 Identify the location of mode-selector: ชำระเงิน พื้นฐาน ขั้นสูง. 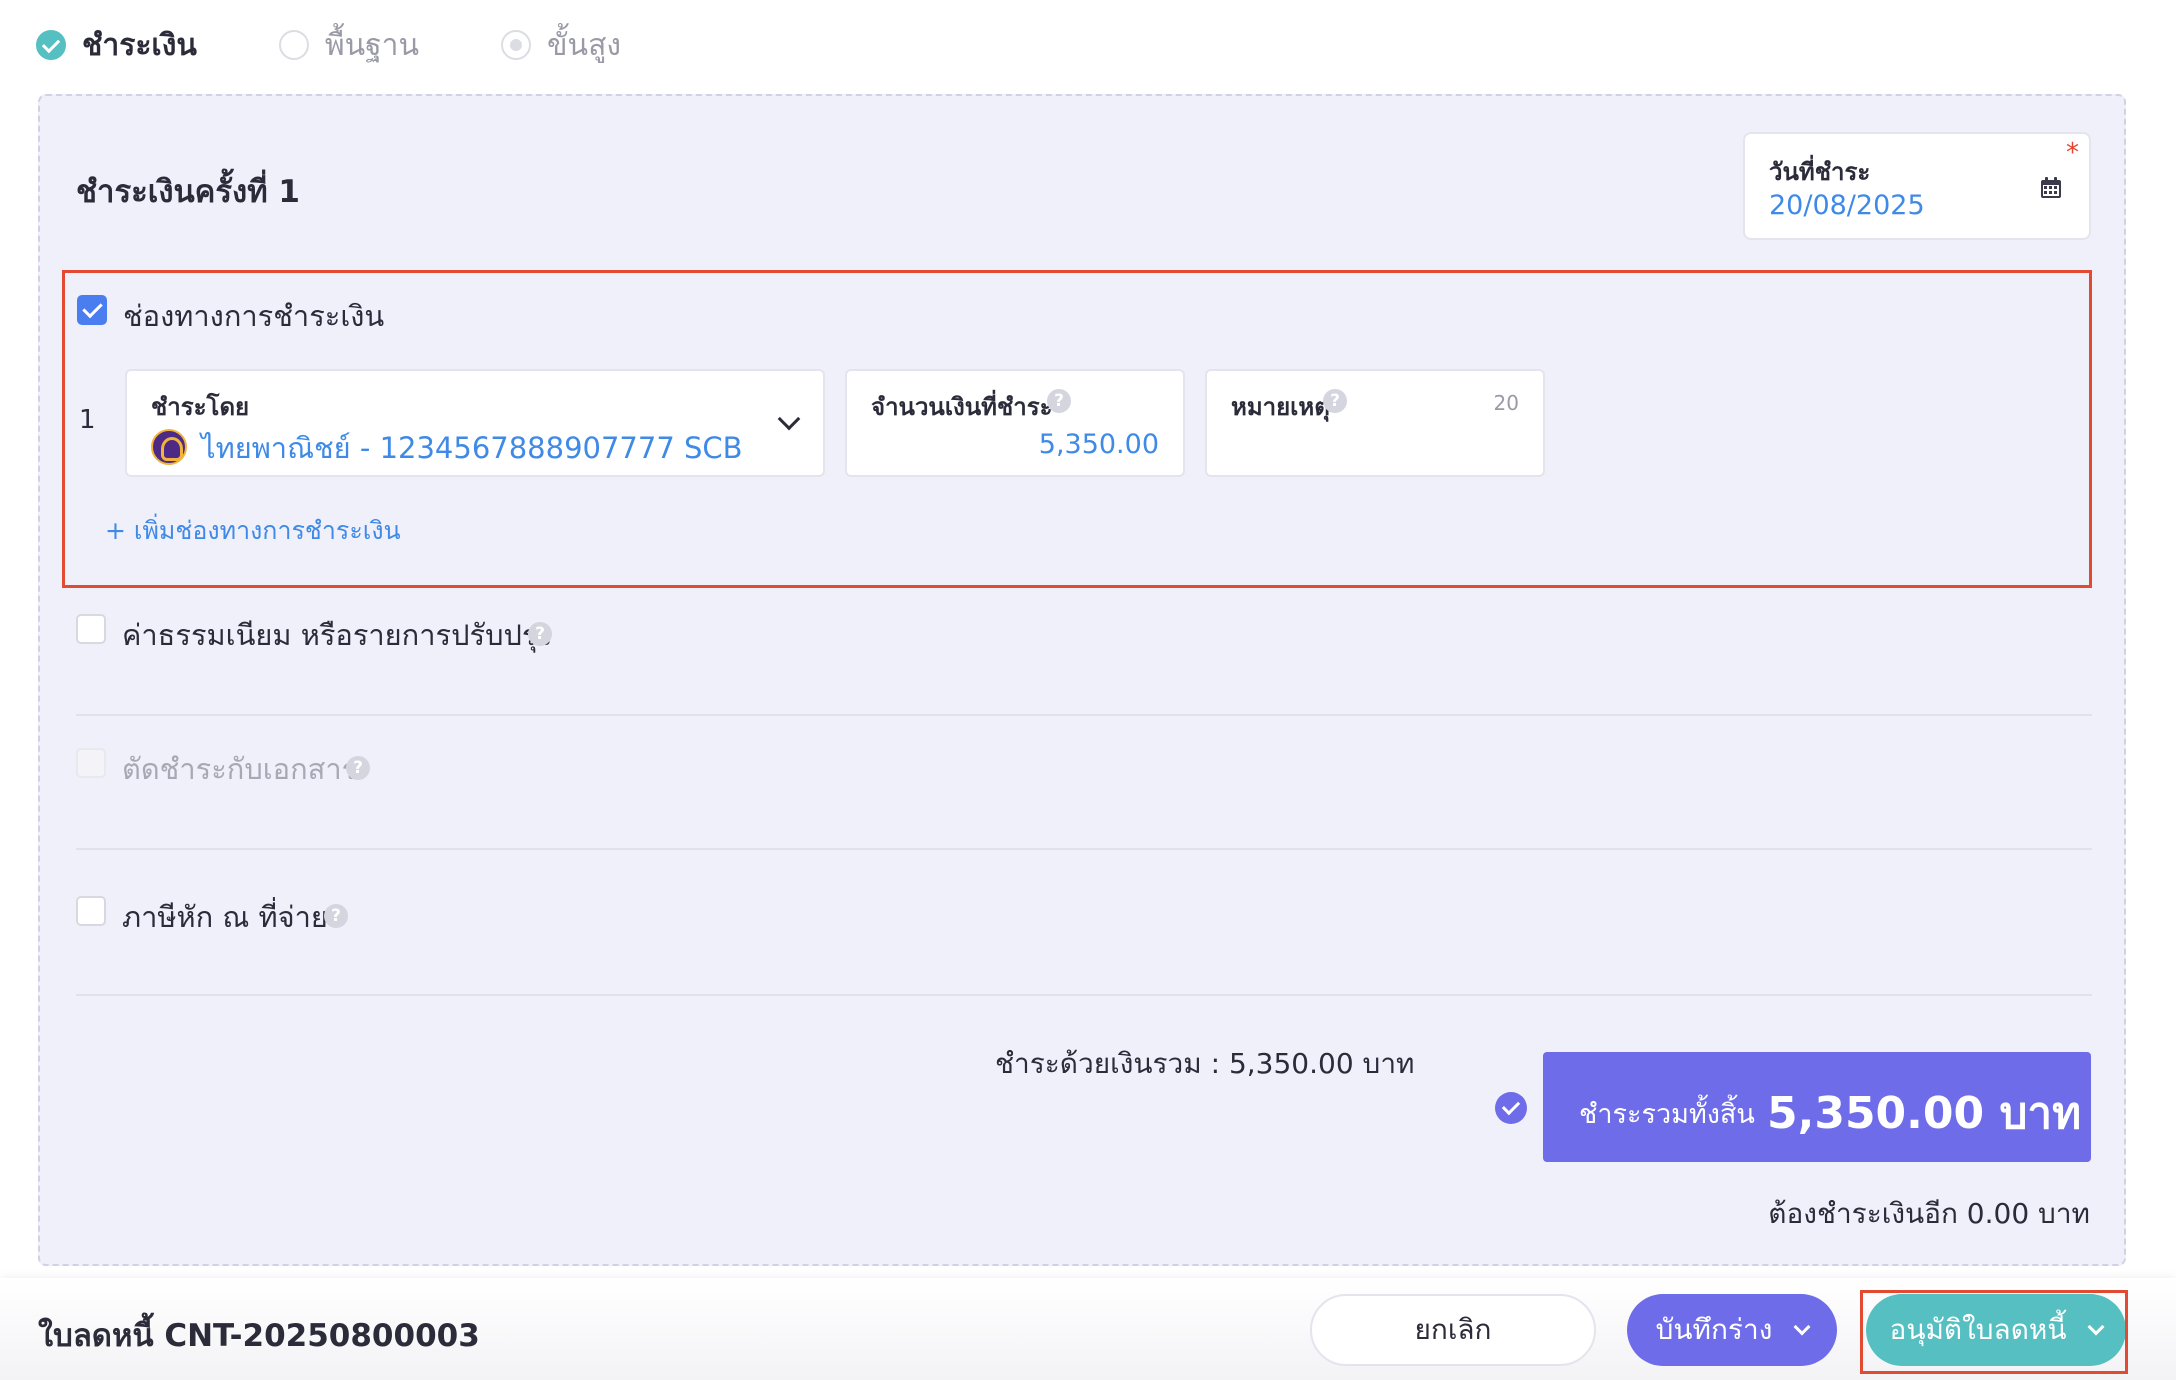
(369, 45).